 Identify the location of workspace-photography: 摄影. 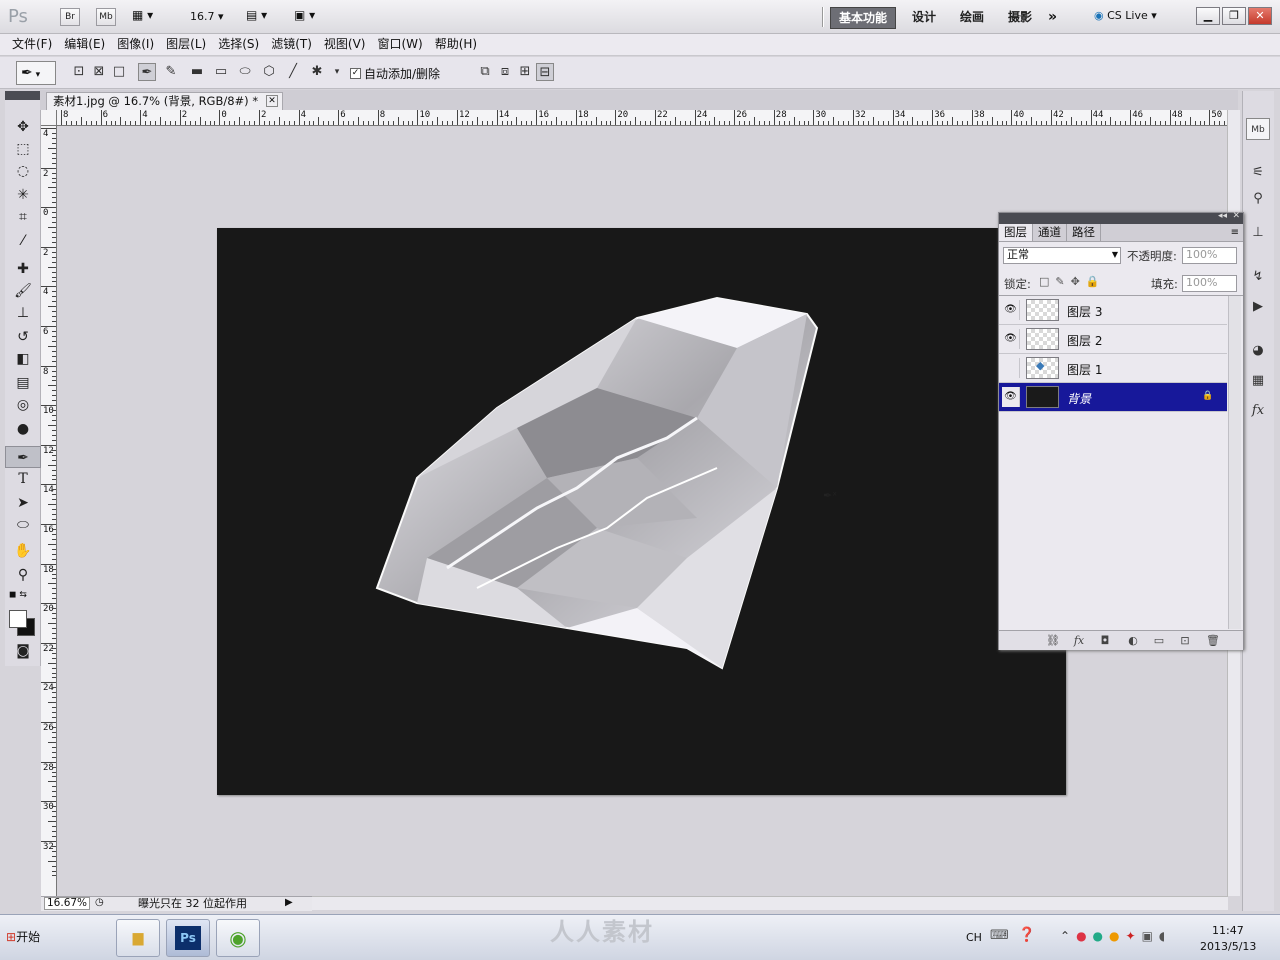
(1020, 18).